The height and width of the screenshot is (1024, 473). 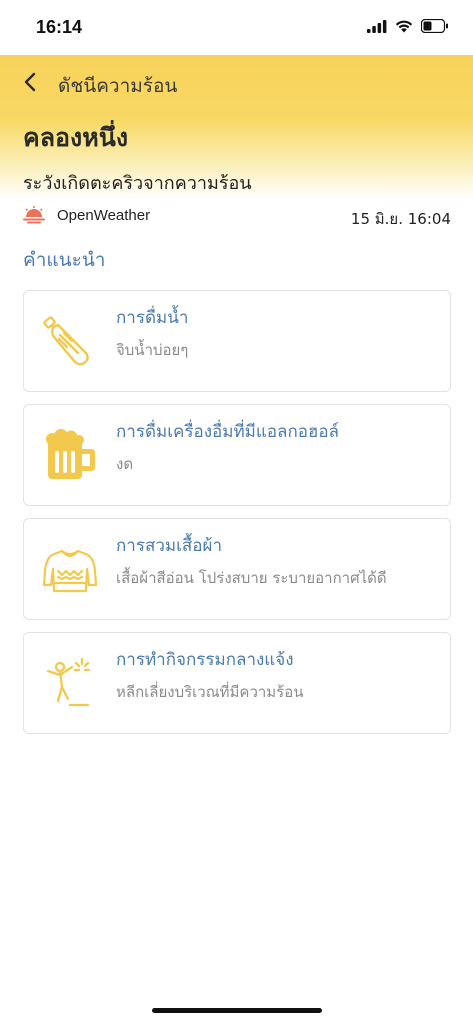 I want to click on nav-title: ดัชนีความร้อน, so click(x=118, y=86).